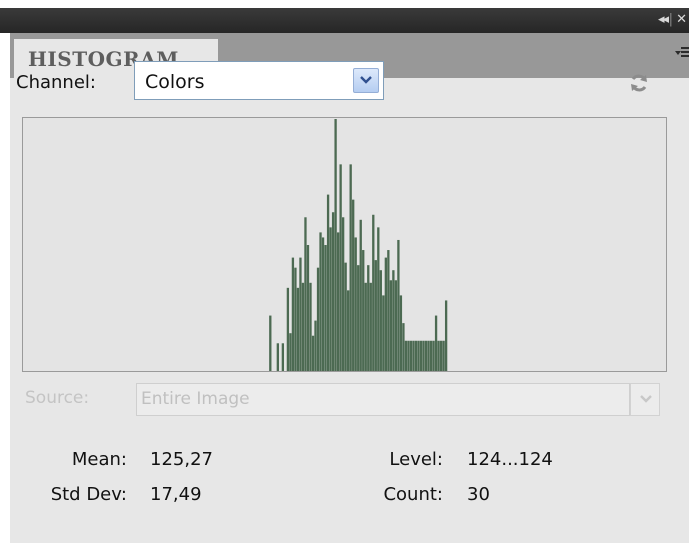 This screenshot has height=543, width=689. I want to click on level-value: 124...124, so click(510, 459).